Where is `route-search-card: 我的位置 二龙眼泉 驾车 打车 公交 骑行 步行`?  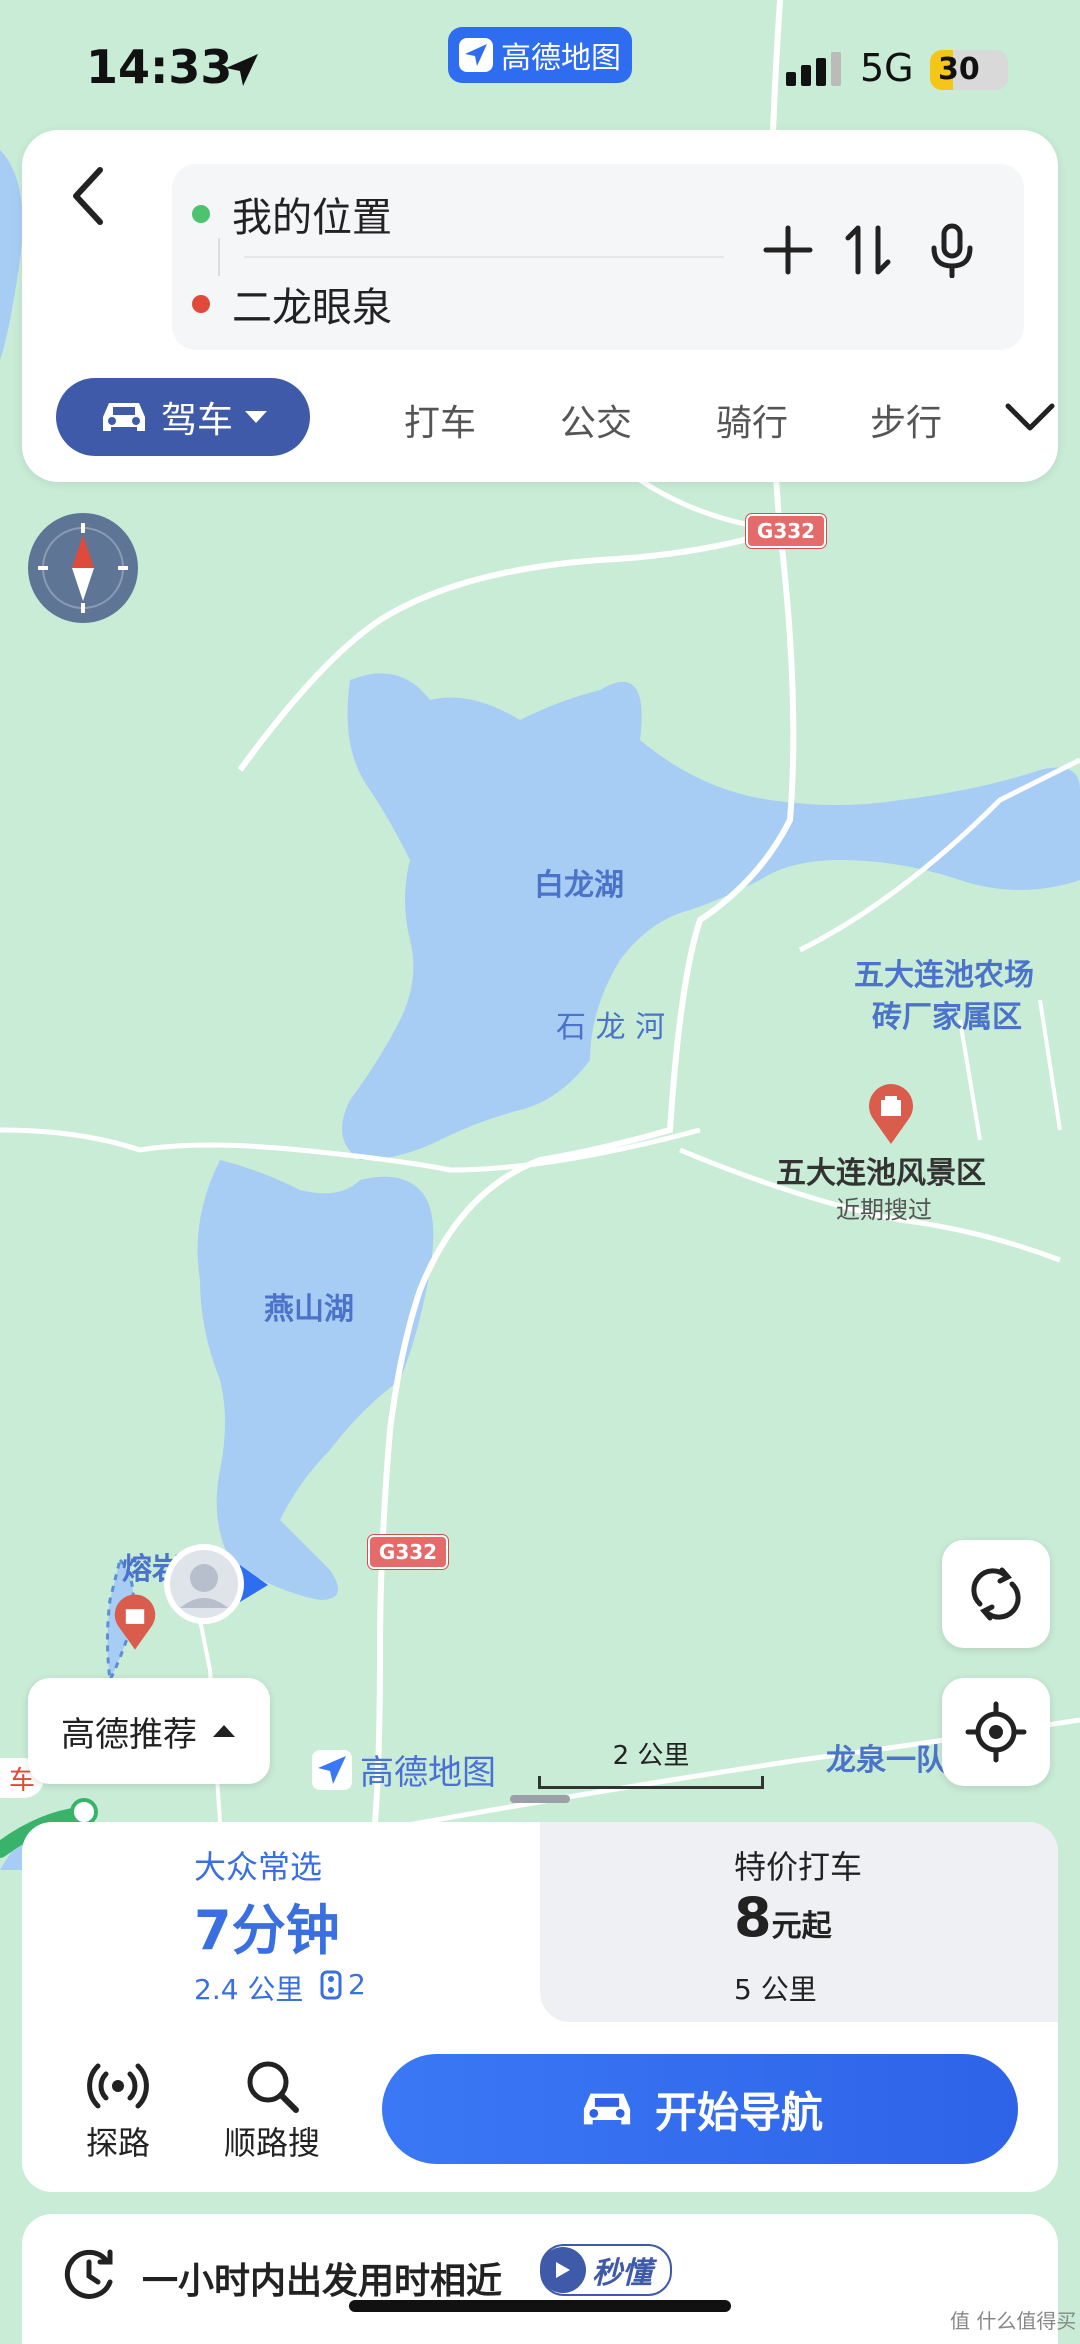 route-search-card: 我的位置 二龙眼泉 驾车 打车 公交 骑行 步行 is located at coordinates (540, 306).